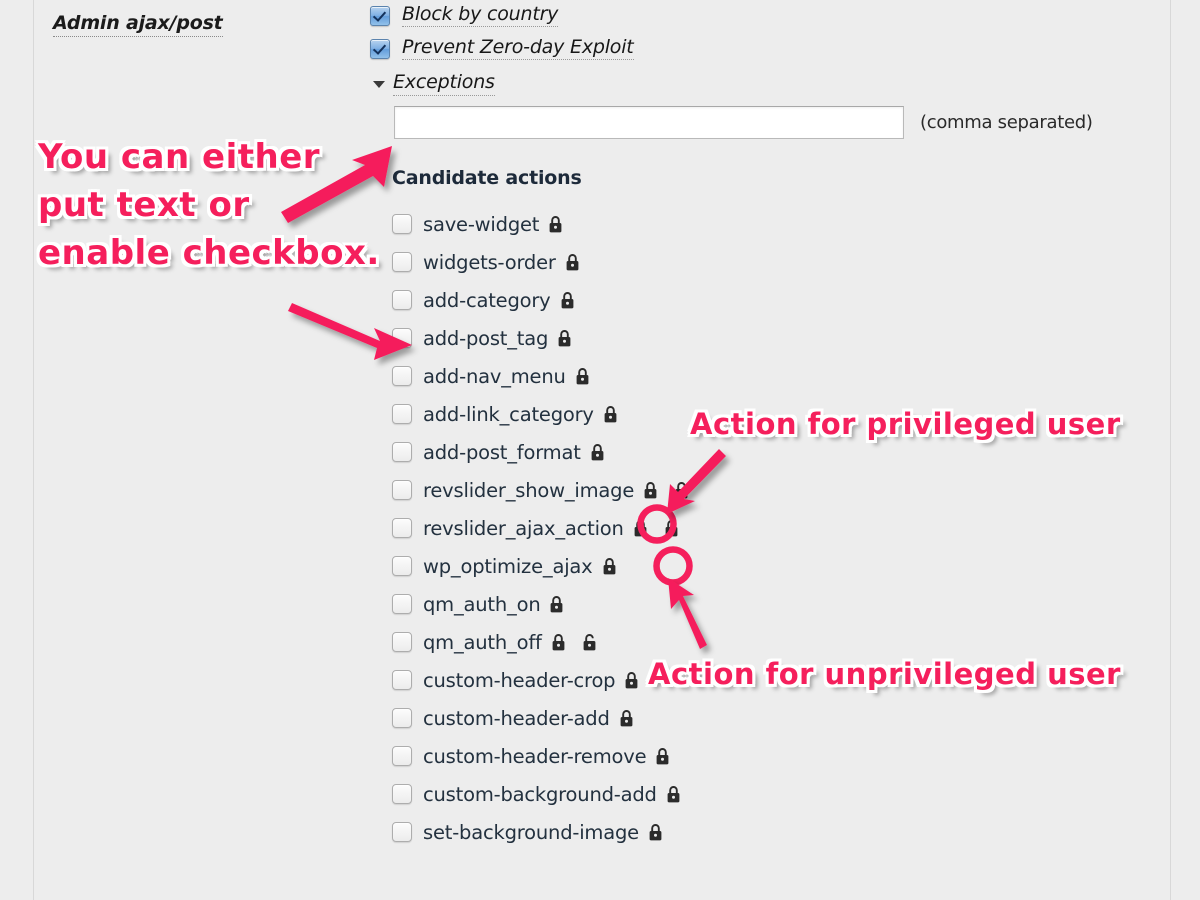  I want to click on candidate-action-label: custom-header-add, so click(516, 718).